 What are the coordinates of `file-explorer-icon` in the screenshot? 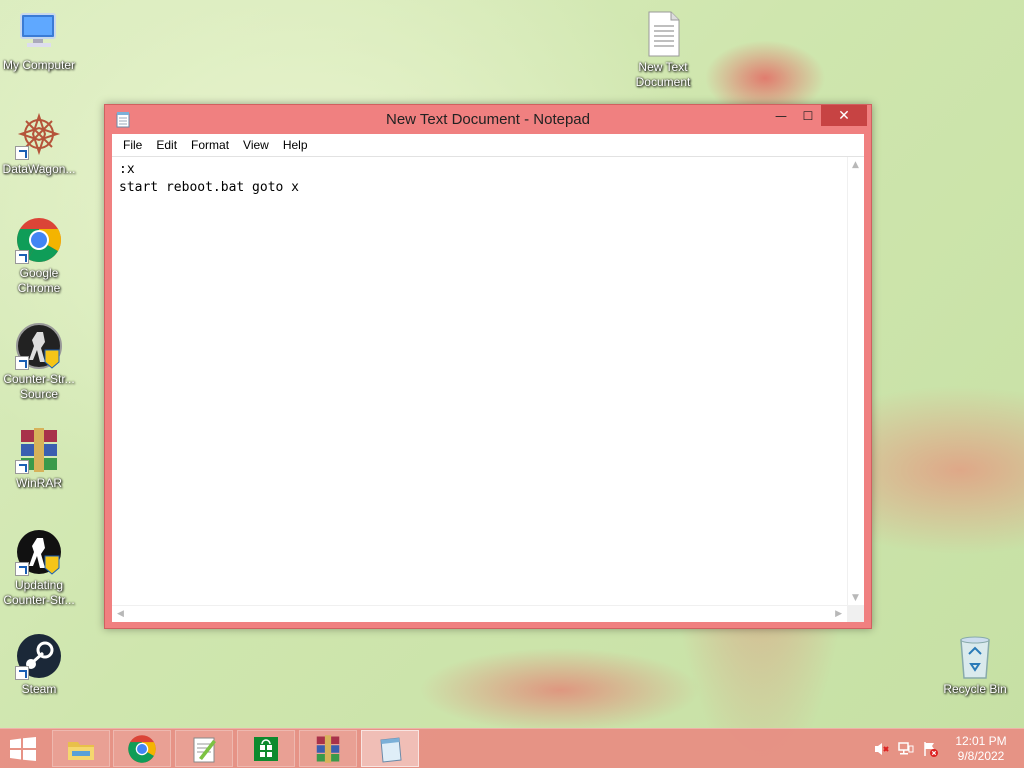 It's located at (81, 750).